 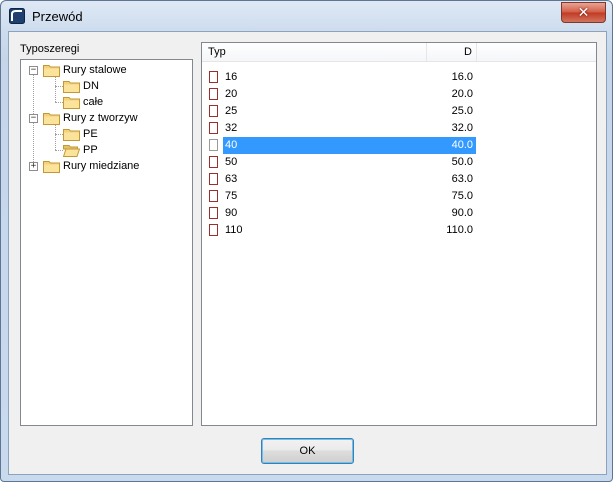 I want to click on expand-icon: +, so click(x=33, y=166).